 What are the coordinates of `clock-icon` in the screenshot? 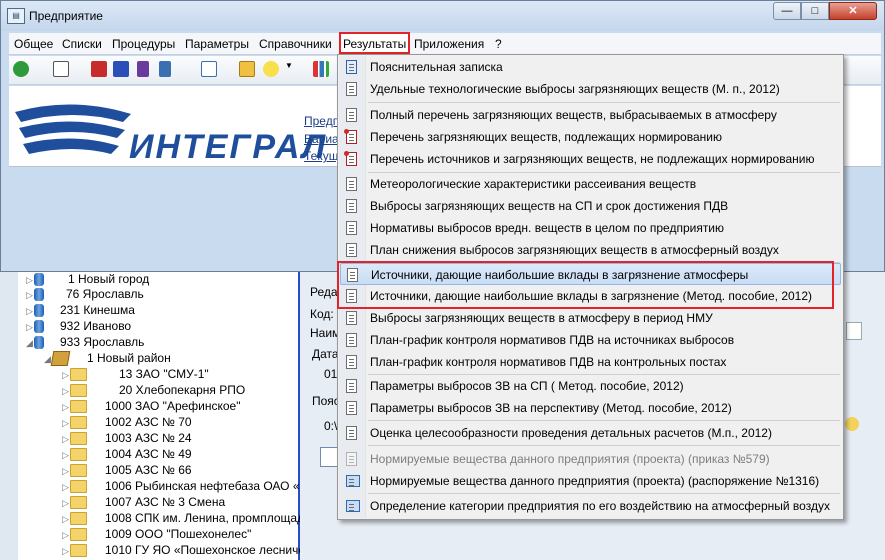 It's located at (61, 69).